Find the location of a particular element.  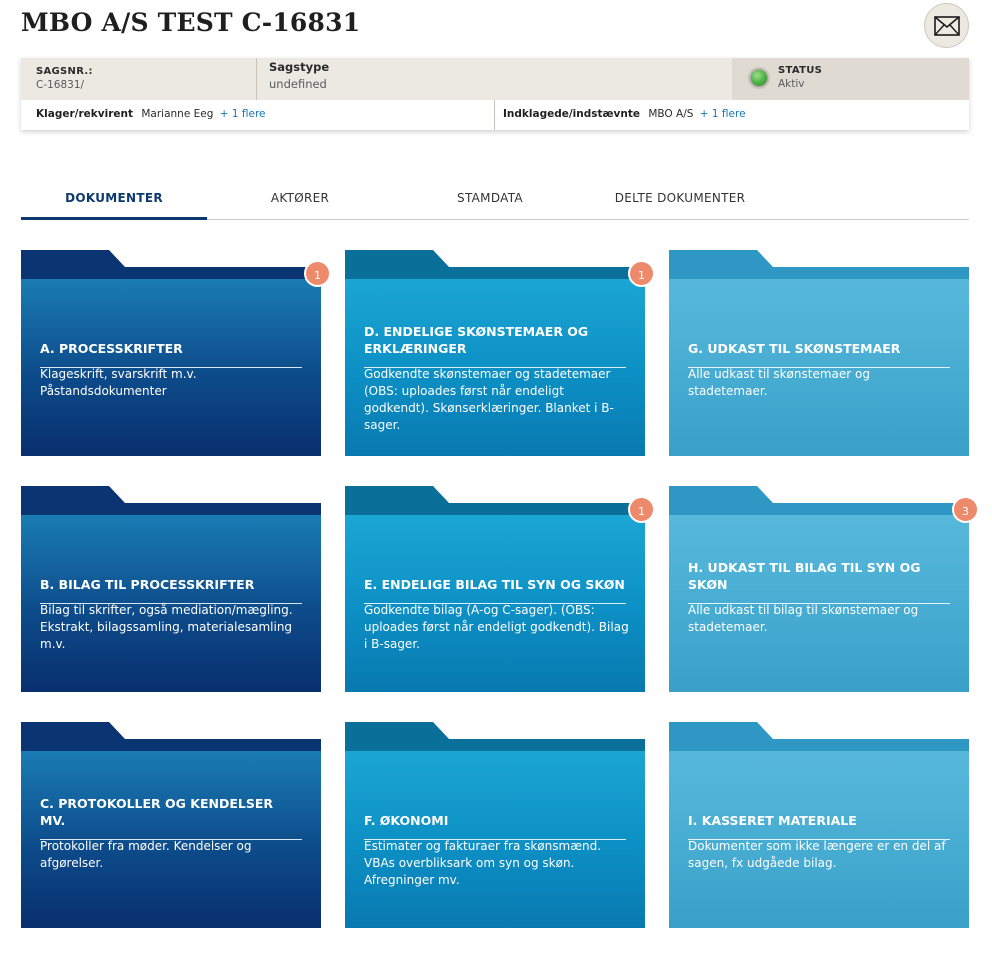

case-type-cell: Sagstype undefined is located at coordinates (494, 79).